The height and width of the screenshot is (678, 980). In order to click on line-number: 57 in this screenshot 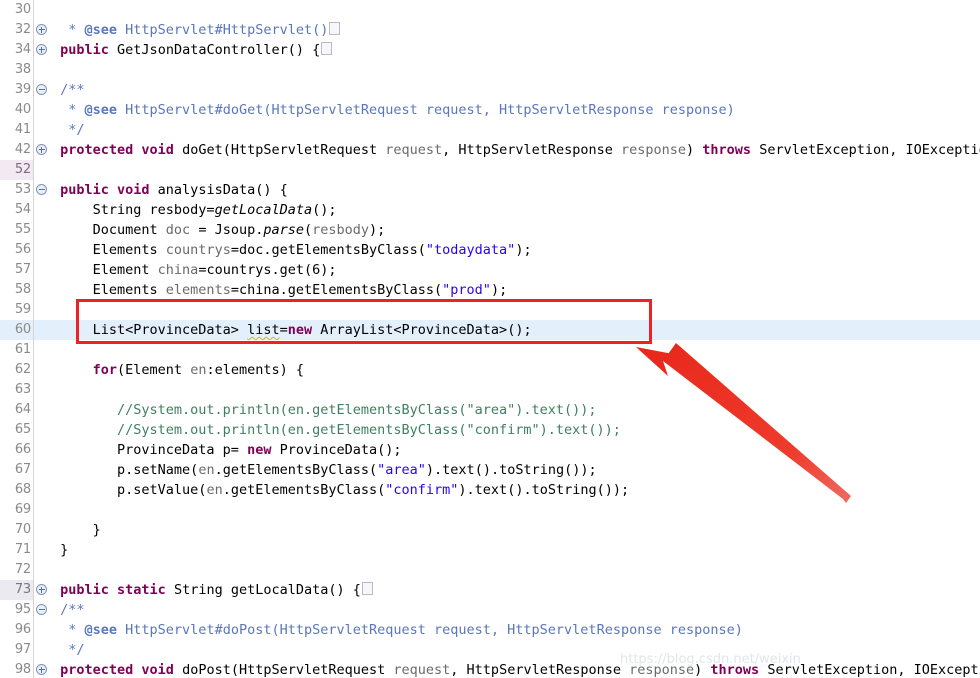, I will do `click(16, 270)`.